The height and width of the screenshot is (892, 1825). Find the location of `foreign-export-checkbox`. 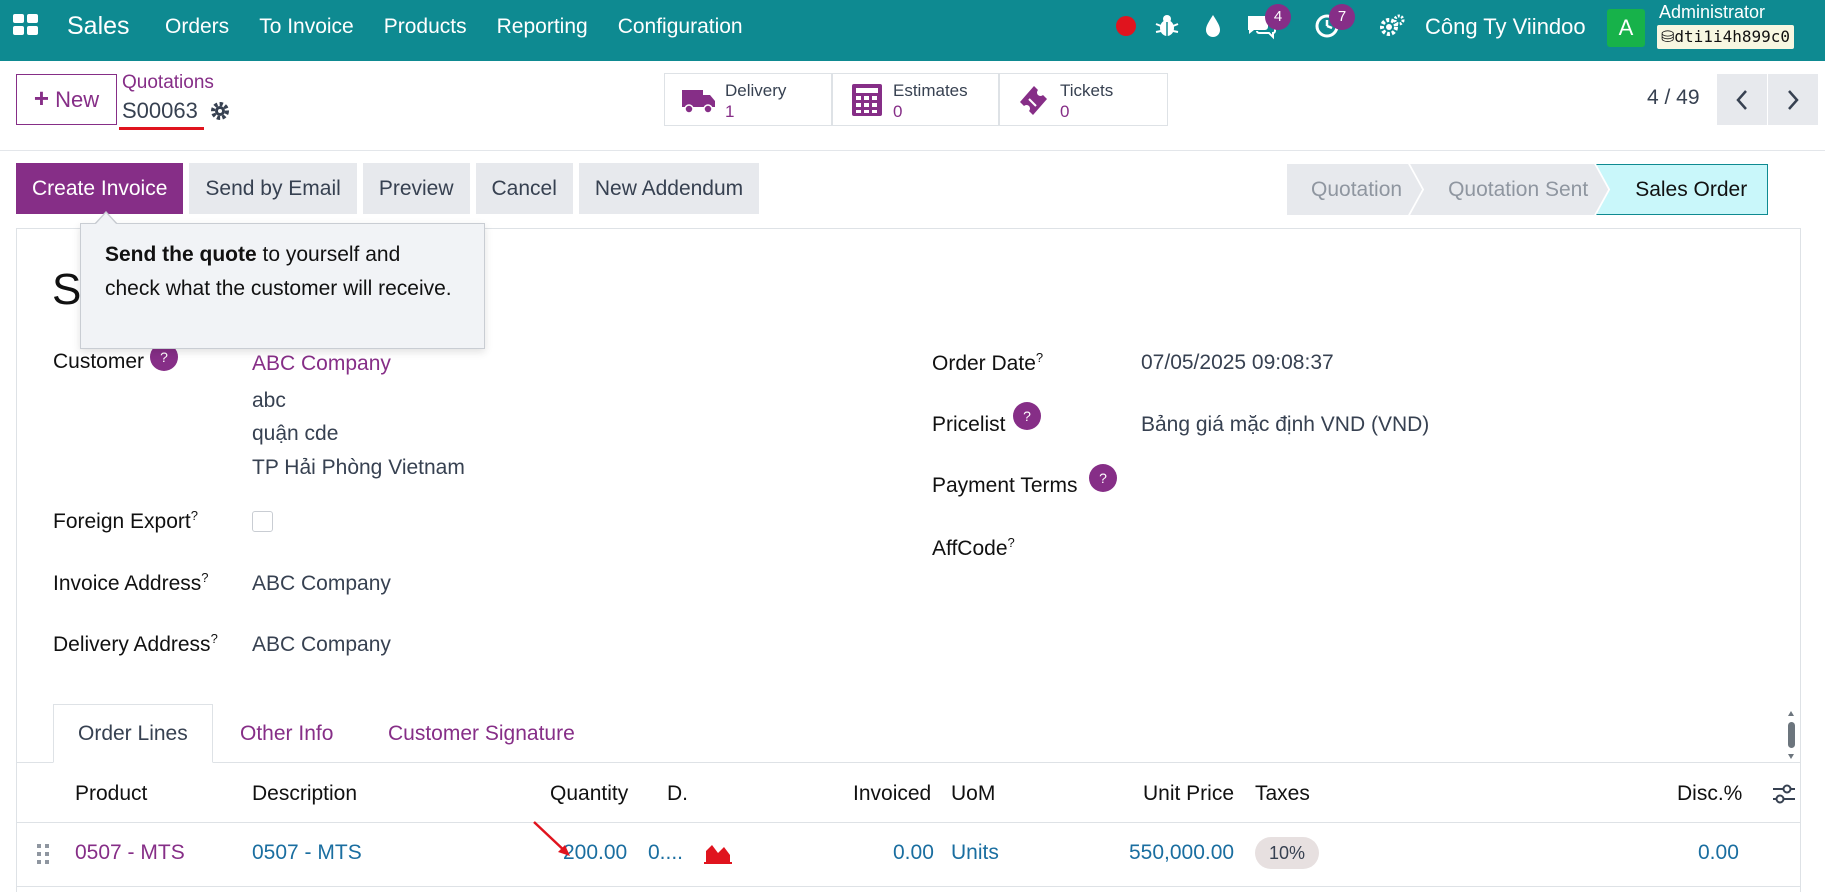

foreign-export-checkbox is located at coordinates (262, 521).